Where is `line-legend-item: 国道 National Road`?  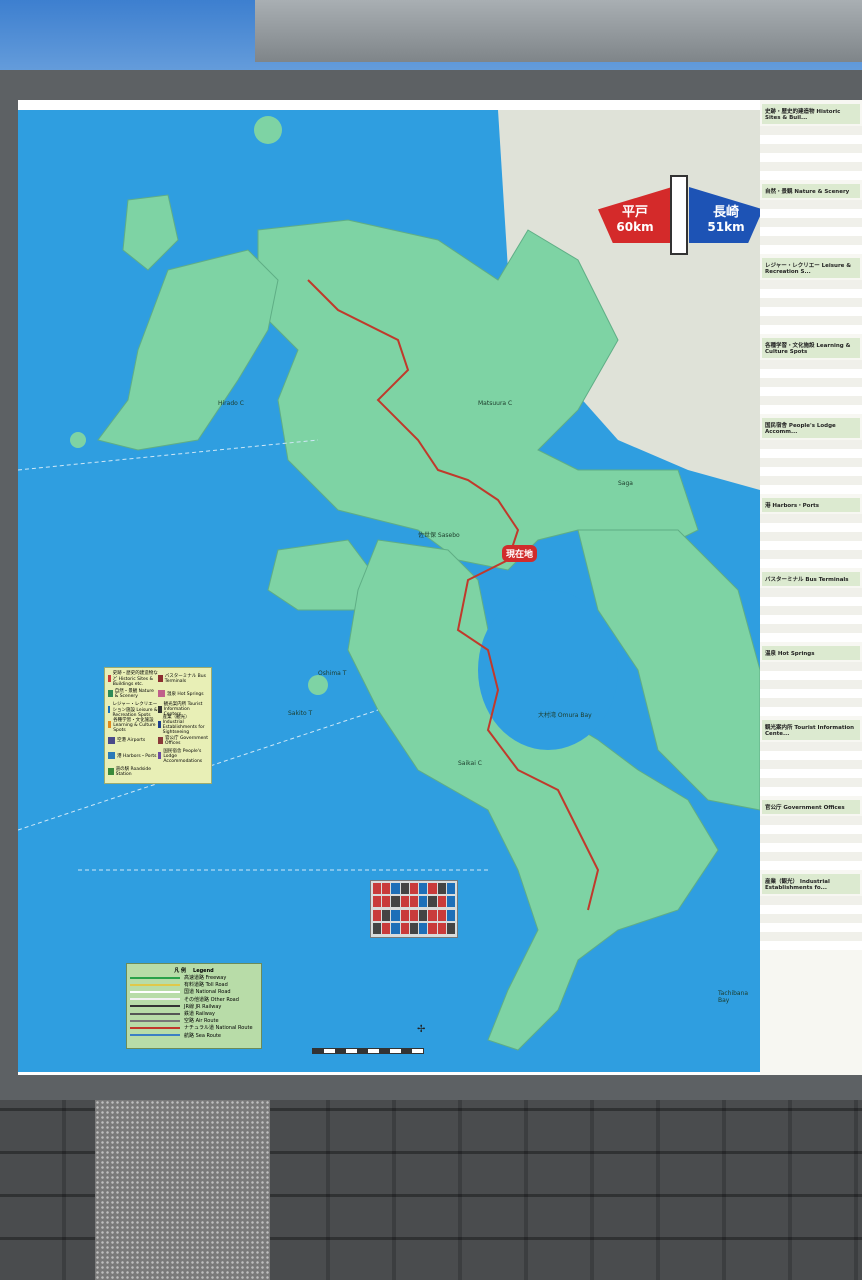 line-legend-item: 国道 National Road is located at coordinates (194, 991).